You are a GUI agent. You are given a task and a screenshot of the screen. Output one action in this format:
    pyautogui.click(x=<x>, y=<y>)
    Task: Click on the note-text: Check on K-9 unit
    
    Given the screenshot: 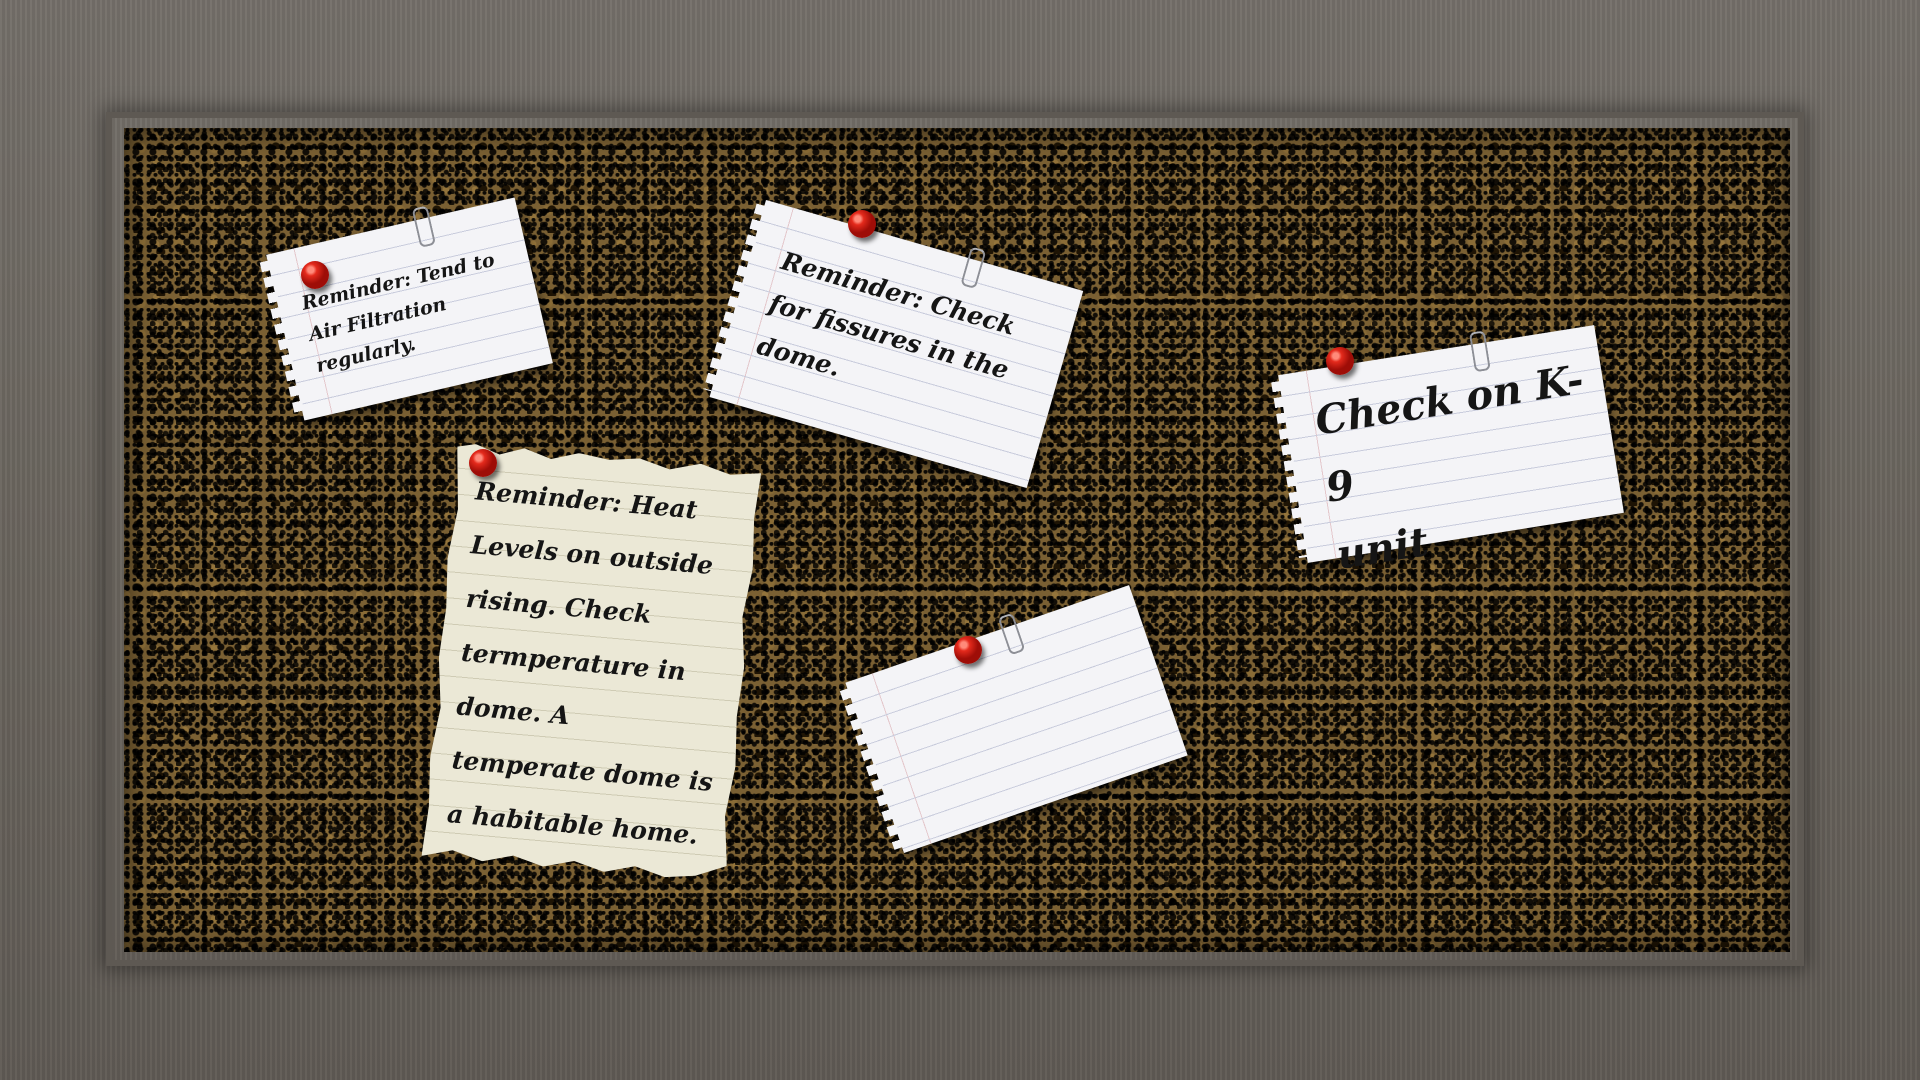 What is the action you would take?
    pyautogui.click(x=1449, y=467)
    